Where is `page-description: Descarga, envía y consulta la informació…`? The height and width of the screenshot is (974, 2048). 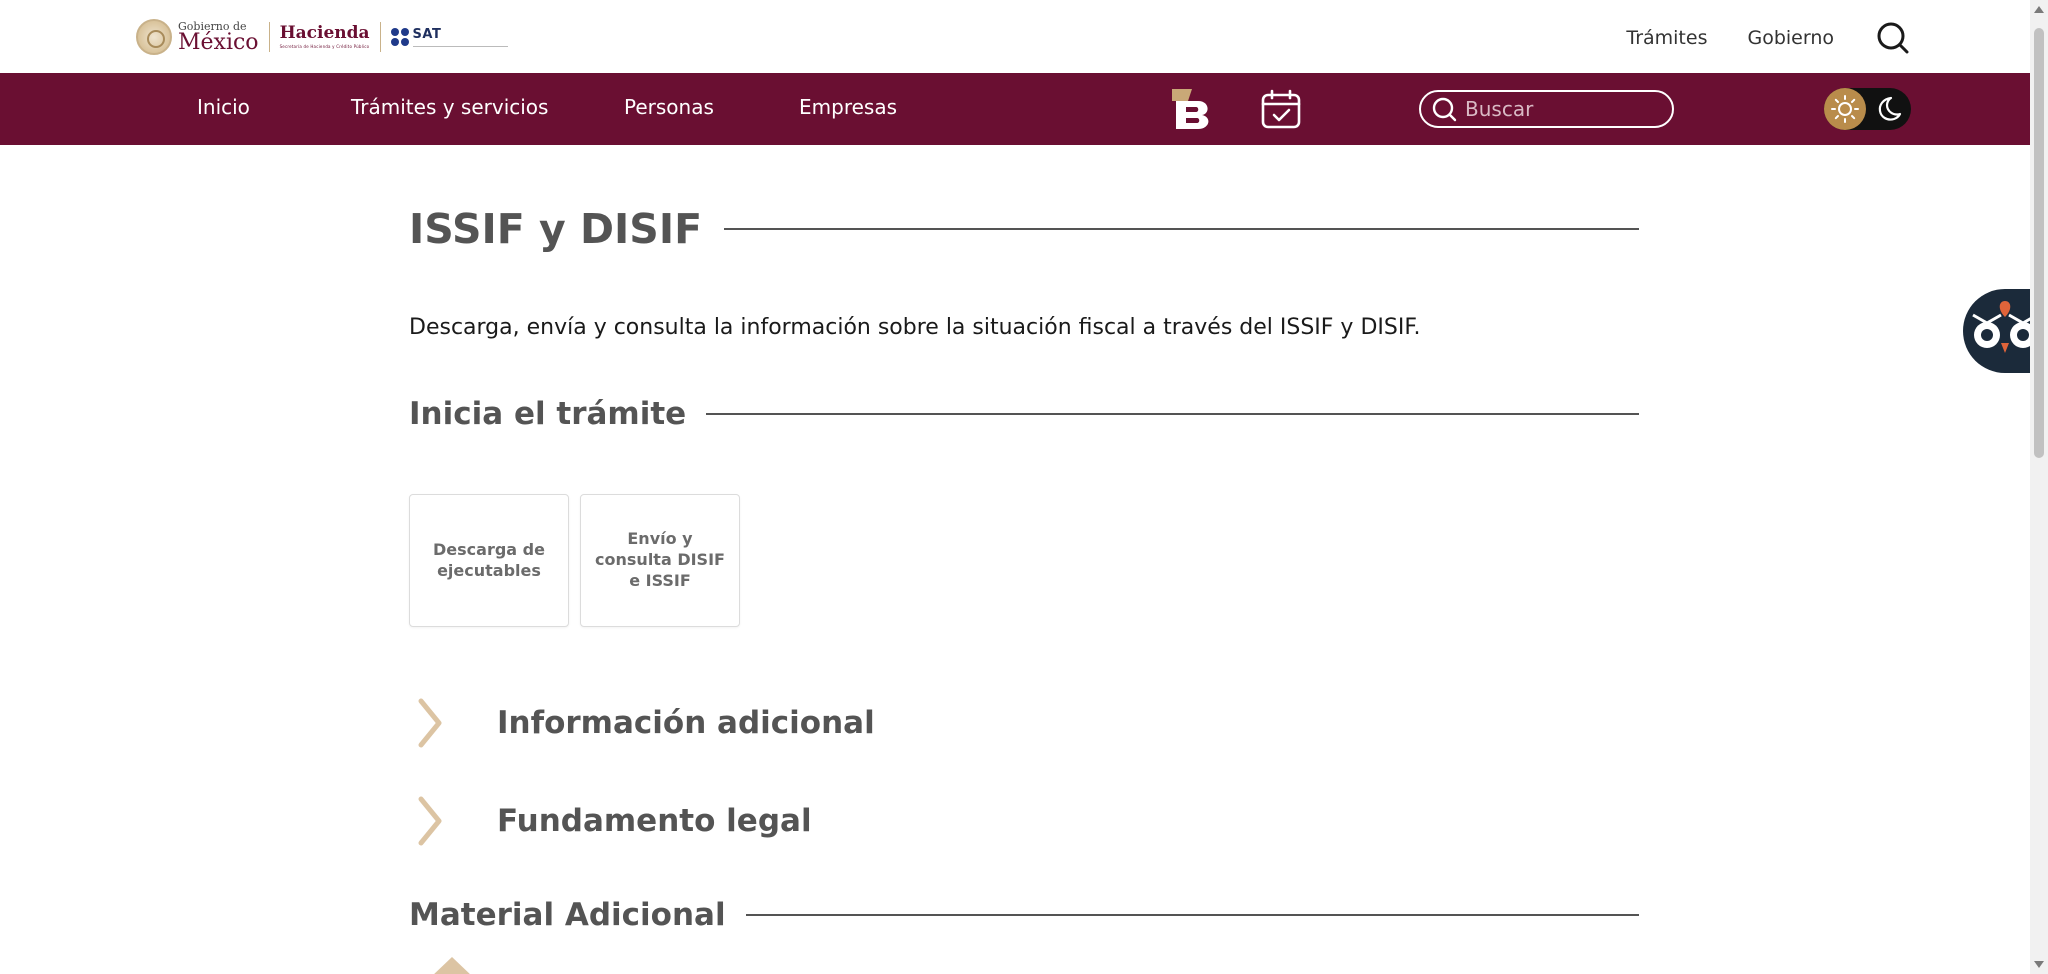
page-description: Descarga, envía y consulta la informació… is located at coordinates (915, 327).